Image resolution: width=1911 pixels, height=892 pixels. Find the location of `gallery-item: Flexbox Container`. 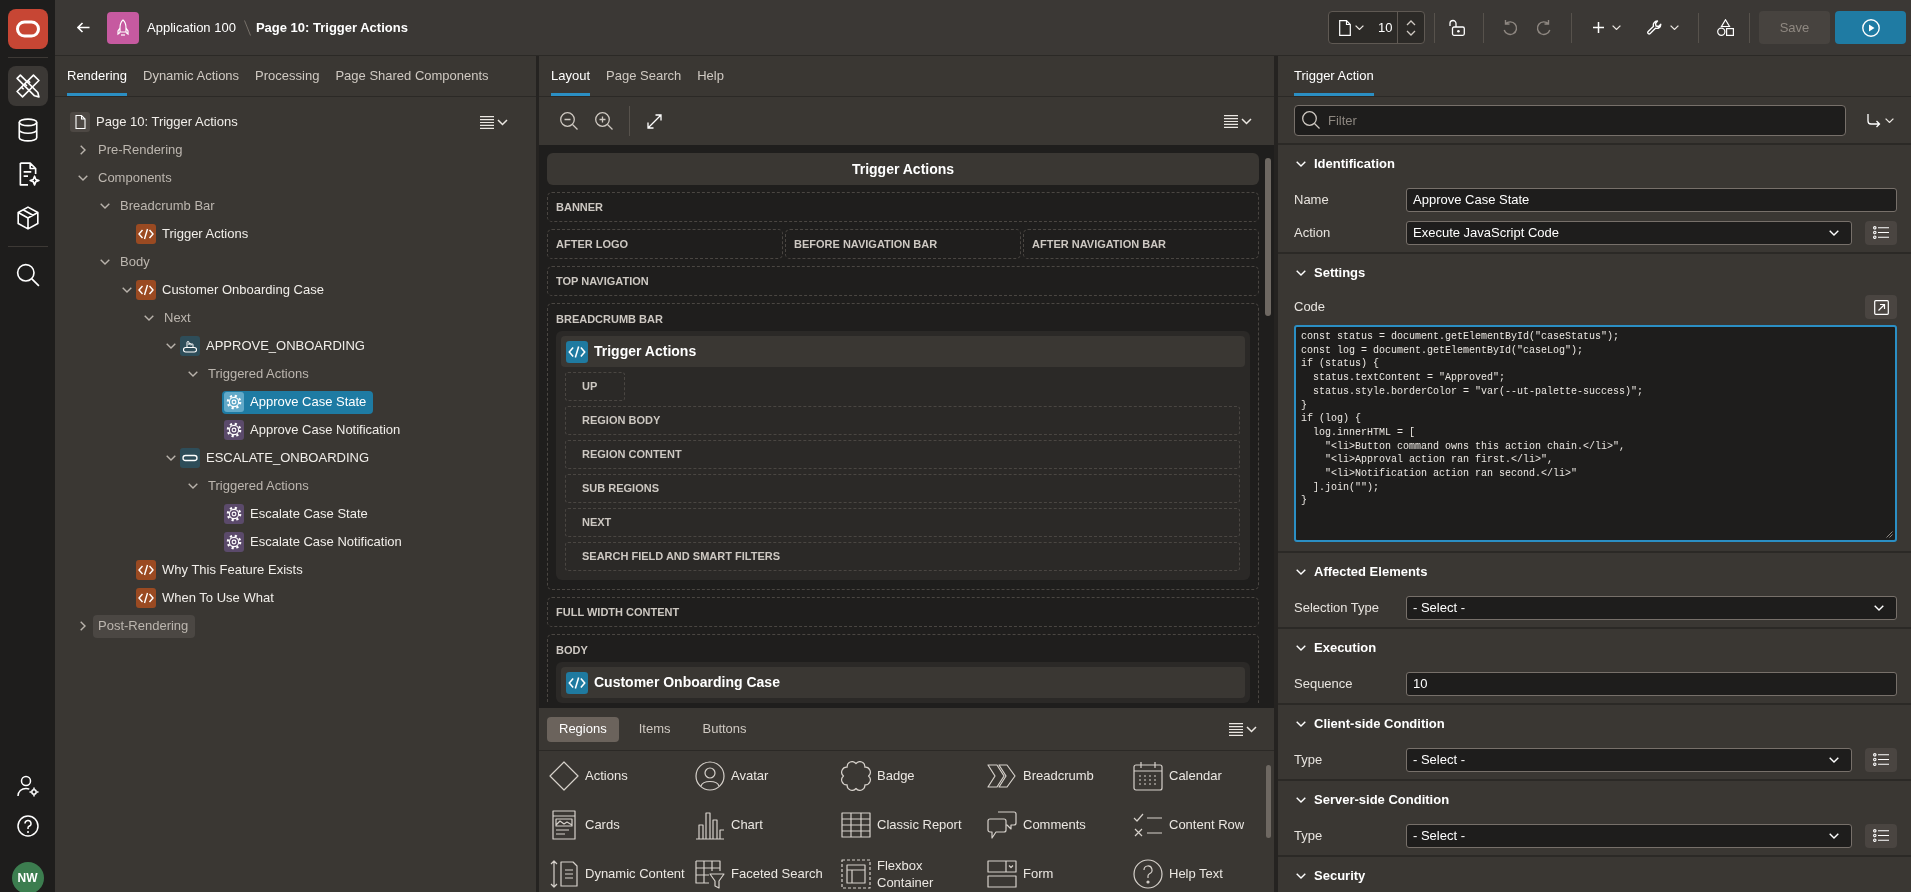

gallery-item: Flexbox Container is located at coordinates (914, 870).